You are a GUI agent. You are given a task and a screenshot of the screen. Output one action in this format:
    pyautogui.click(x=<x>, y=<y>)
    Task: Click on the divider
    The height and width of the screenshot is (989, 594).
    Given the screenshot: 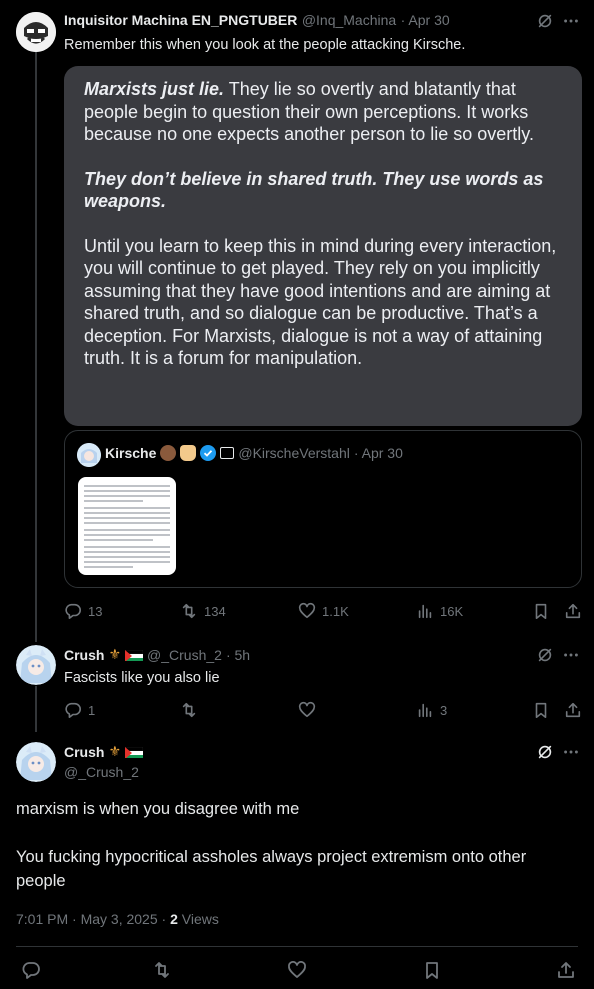 What is the action you would take?
    pyautogui.click(x=297, y=946)
    